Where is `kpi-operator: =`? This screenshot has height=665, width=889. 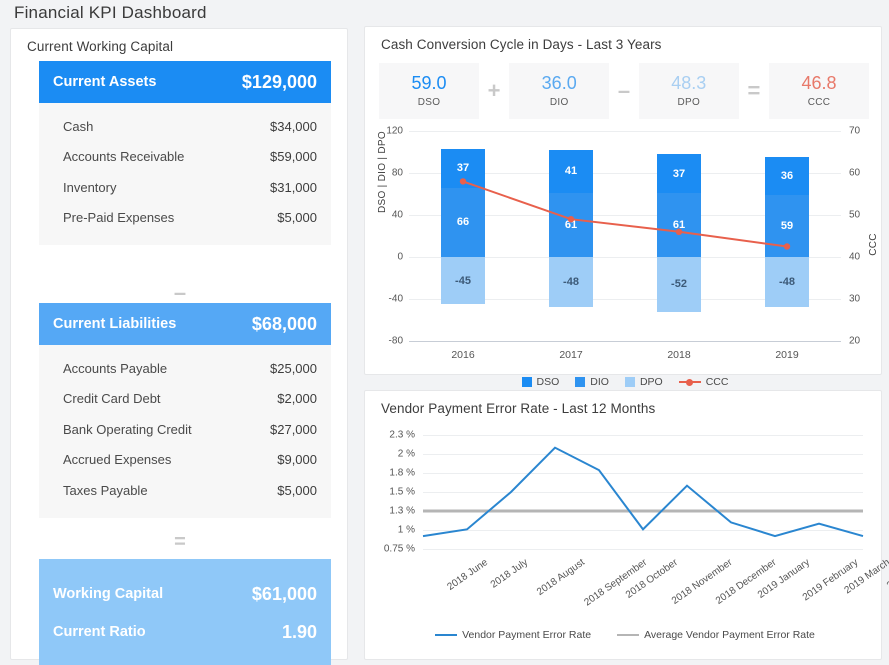
kpi-operator: = is located at coordinates (754, 91).